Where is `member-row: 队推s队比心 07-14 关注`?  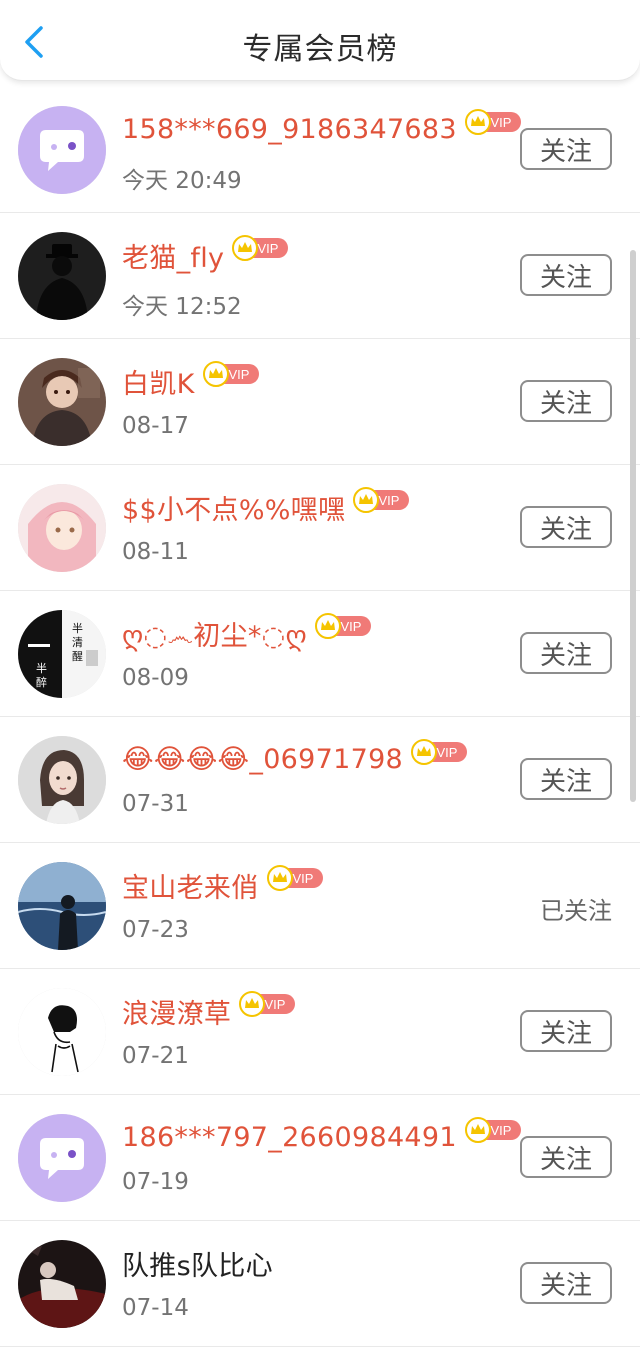 member-row: 队推s队比心 07-14 关注 is located at coordinates (320, 1284).